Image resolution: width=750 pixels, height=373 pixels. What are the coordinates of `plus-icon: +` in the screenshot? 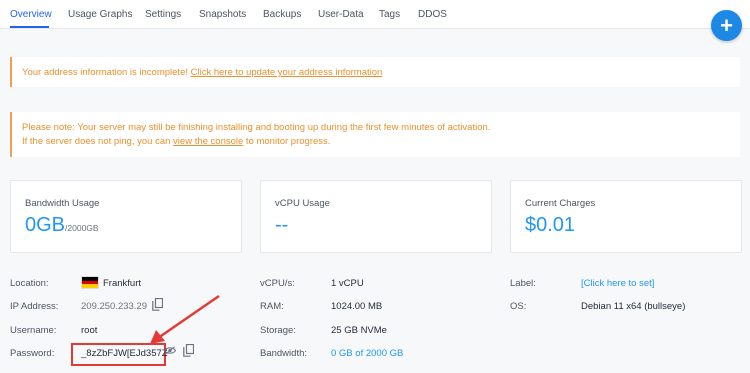 It's located at (726, 25).